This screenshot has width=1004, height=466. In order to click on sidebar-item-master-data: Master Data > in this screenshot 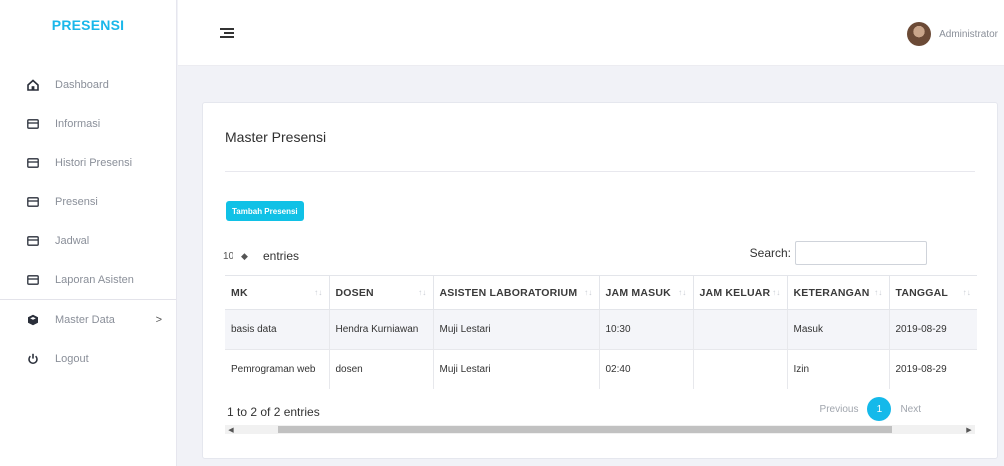, I will do `click(88, 319)`.